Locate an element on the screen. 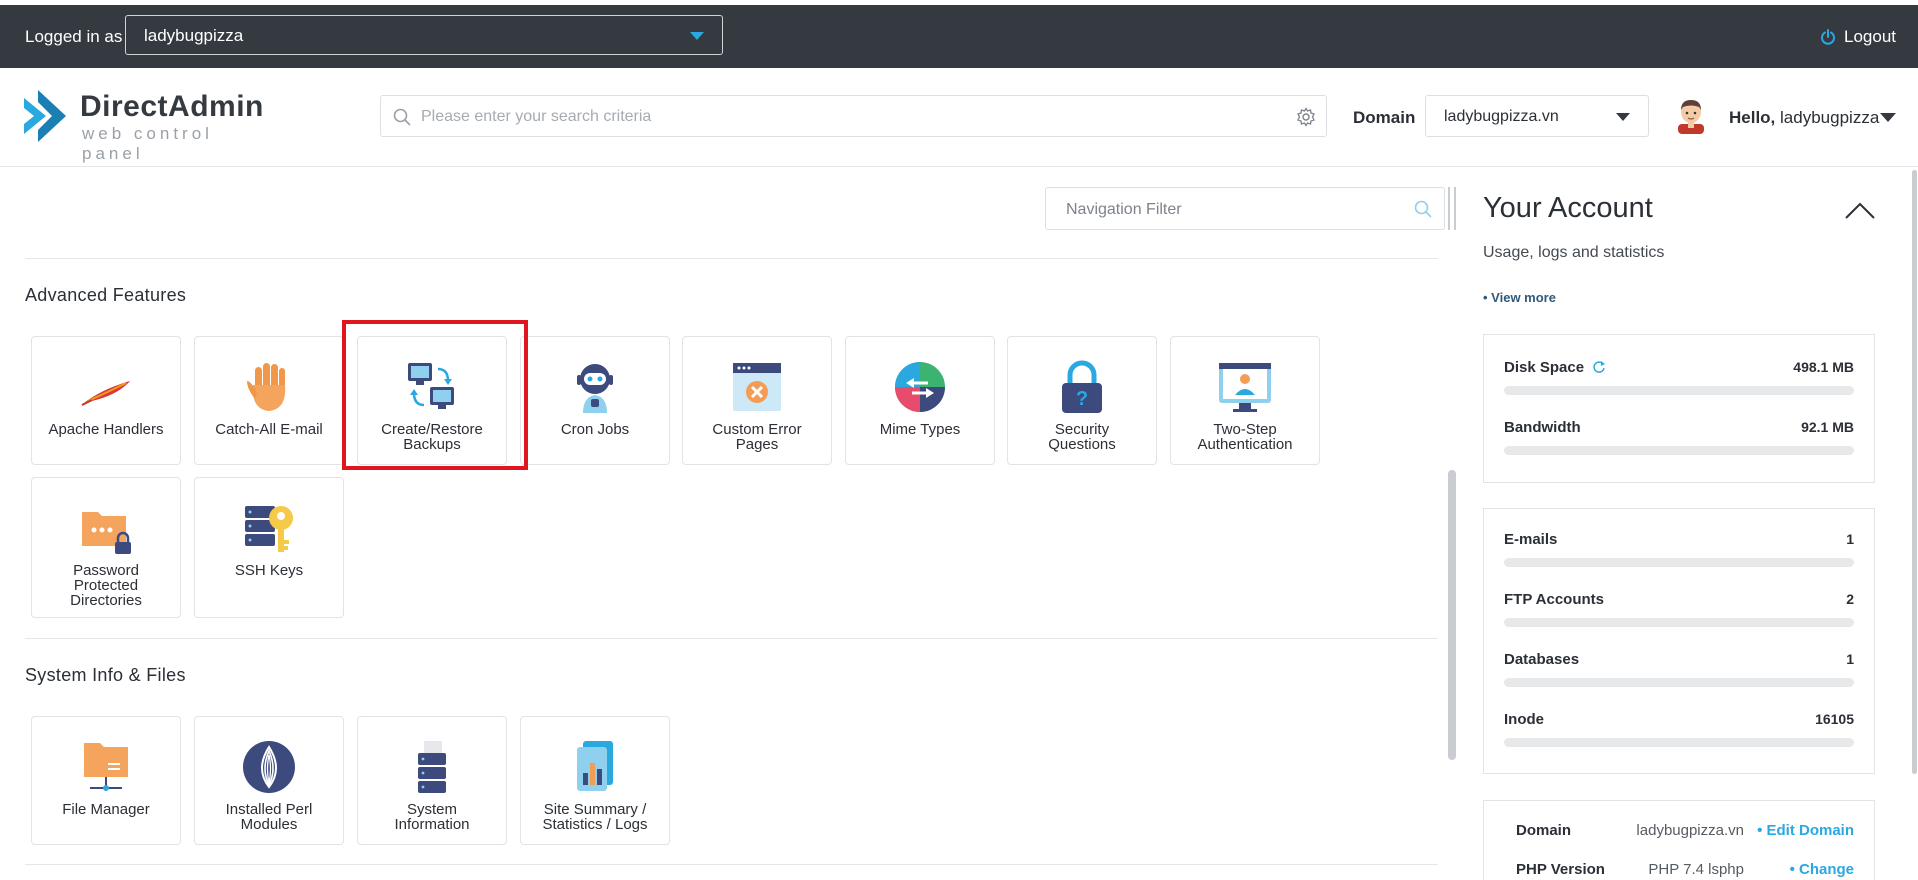  panel-divider-handle is located at coordinates (1452, 208).